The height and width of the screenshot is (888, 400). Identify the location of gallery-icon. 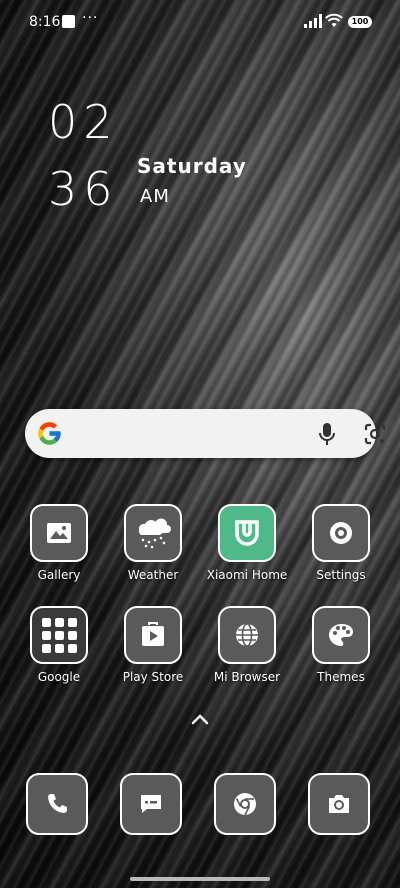
(59, 533).